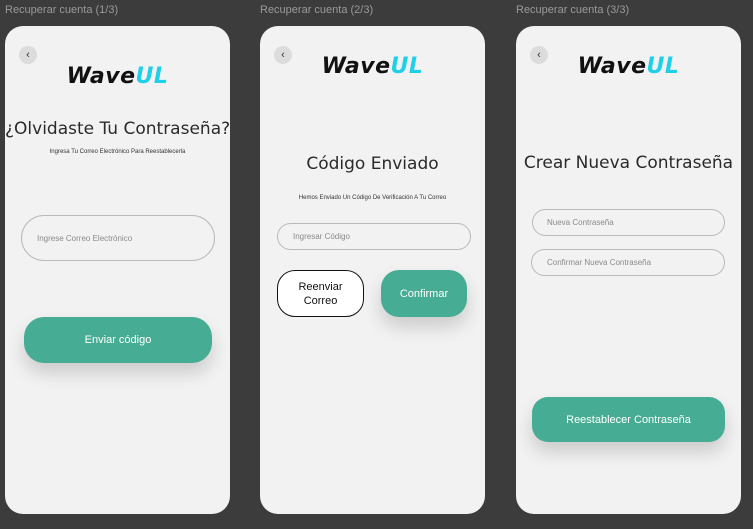 The width and height of the screenshot is (753, 529). What do you see at coordinates (372, 164) in the screenshot?
I see `page-title: Código Enviado` at bounding box center [372, 164].